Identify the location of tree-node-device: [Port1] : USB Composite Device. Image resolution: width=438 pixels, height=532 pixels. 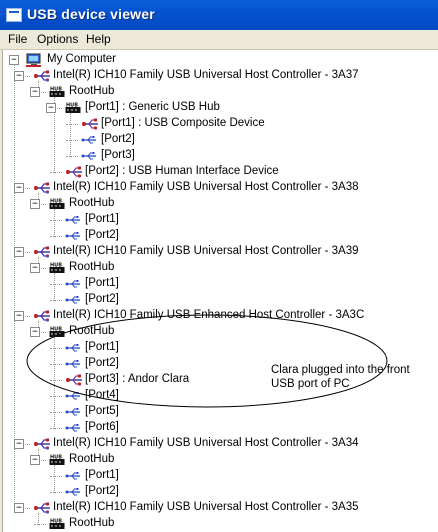
(220, 124).